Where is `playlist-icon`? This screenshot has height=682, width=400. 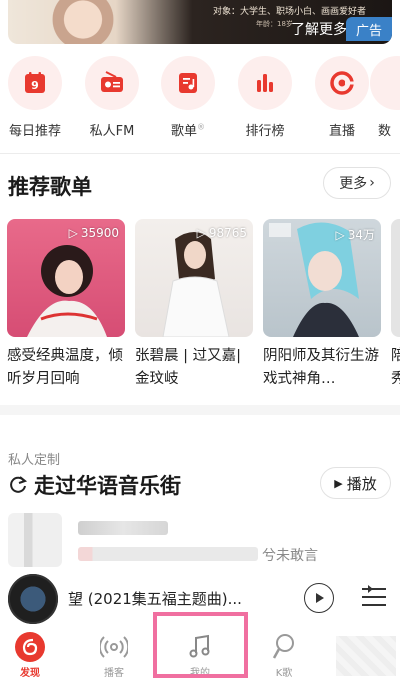
playlist-icon is located at coordinates (188, 83).